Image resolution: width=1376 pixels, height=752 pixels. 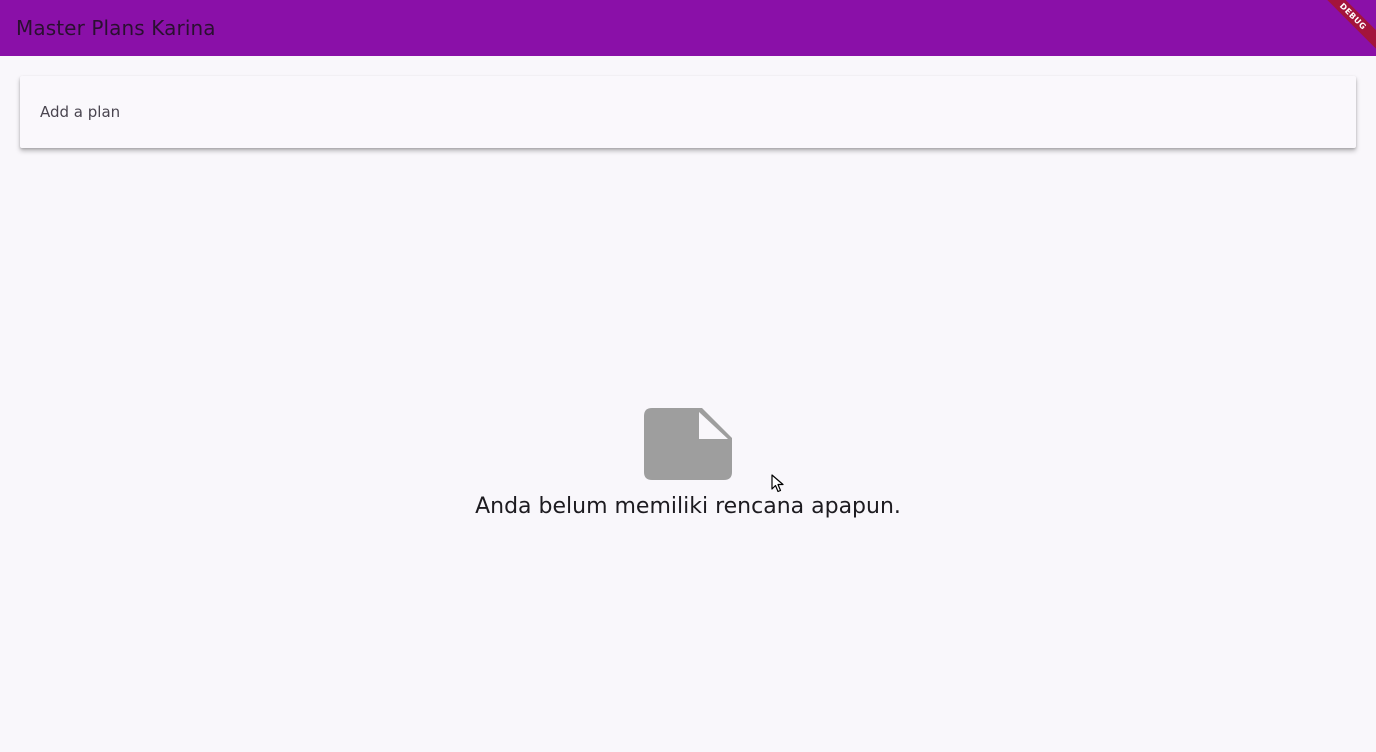 What do you see at coordinates (777, 483) in the screenshot?
I see `mouse-cursor-icon` at bounding box center [777, 483].